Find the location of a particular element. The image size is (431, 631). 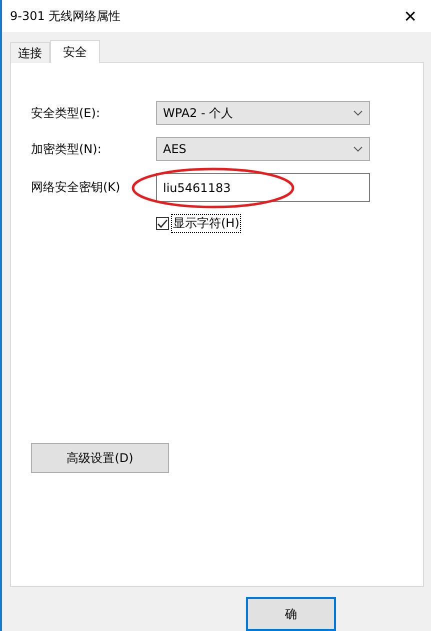

advanced-settings-button: 高级设置(D) is located at coordinates (100, 458).